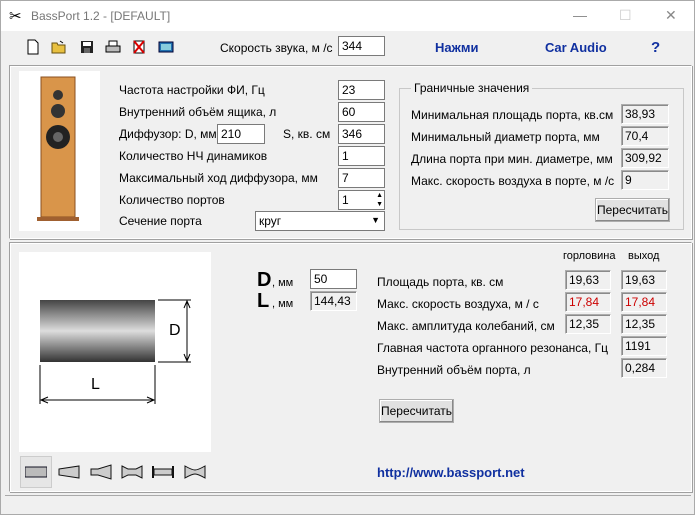  What do you see at coordinates (644, 256) in the screenshot?
I see `exit-column-header: выход` at bounding box center [644, 256].